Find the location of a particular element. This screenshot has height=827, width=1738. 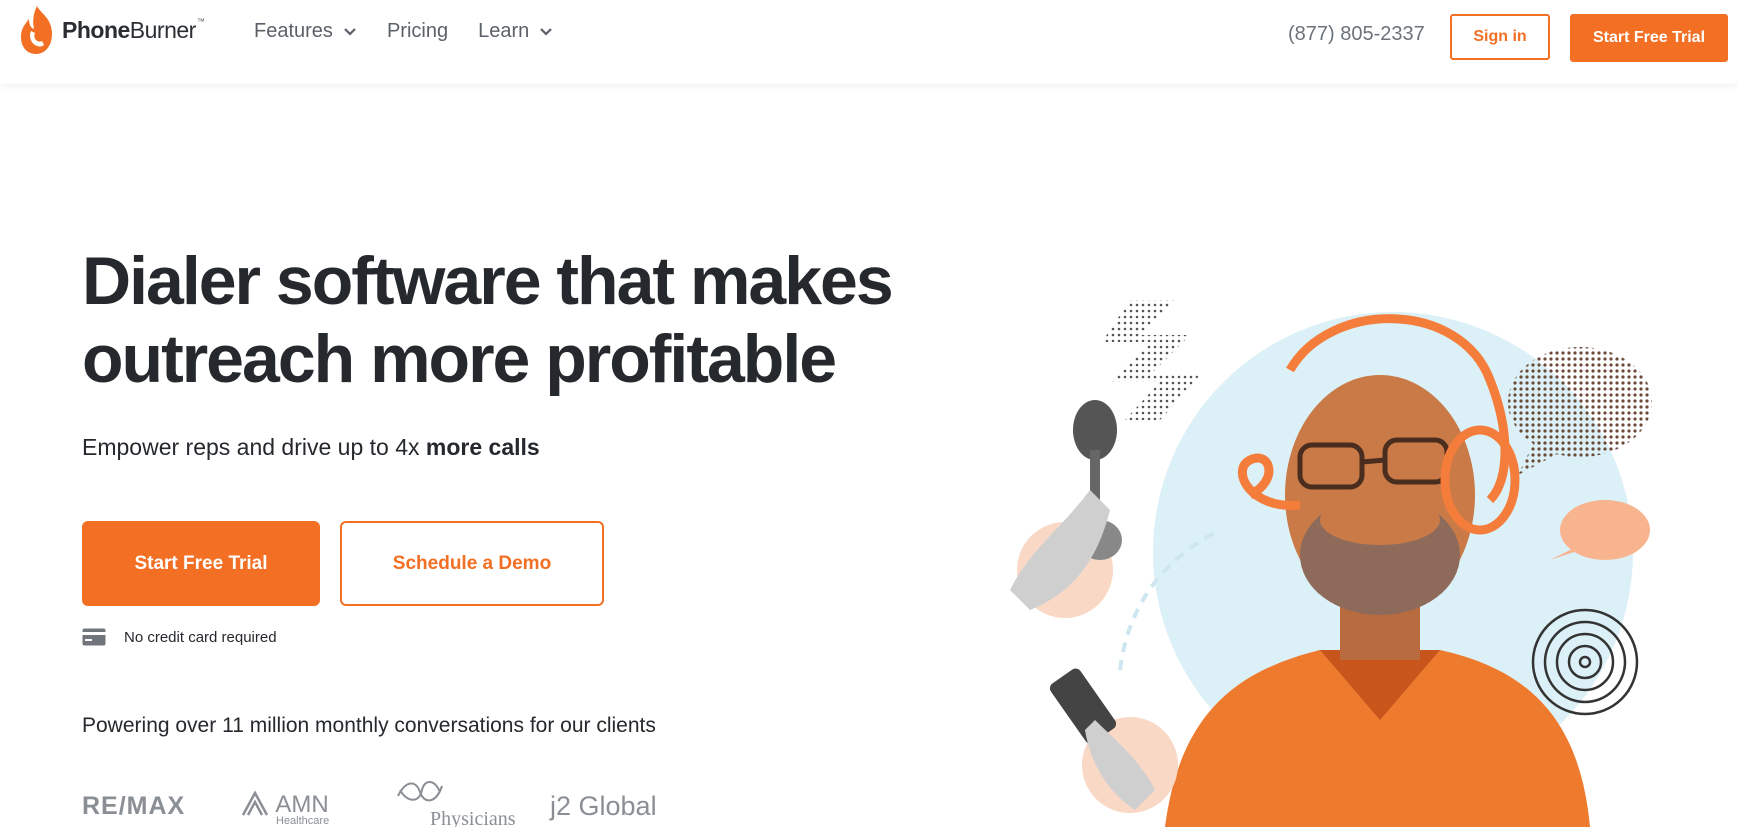

credit-card-icon is located at coordinates (94, 637).